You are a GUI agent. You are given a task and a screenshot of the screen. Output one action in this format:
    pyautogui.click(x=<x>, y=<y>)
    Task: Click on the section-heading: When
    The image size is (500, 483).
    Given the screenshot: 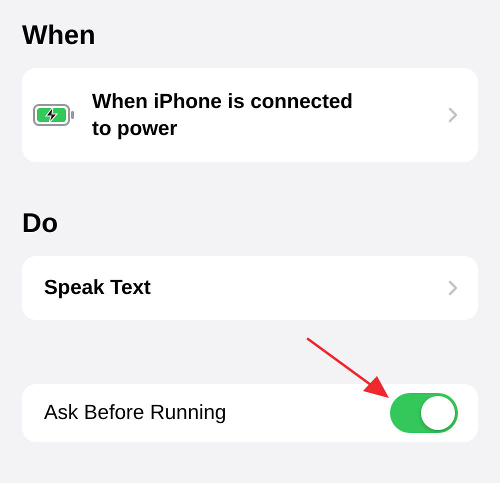 What is the action you would take?
    pyautogui.click(x=59, y=35)
    